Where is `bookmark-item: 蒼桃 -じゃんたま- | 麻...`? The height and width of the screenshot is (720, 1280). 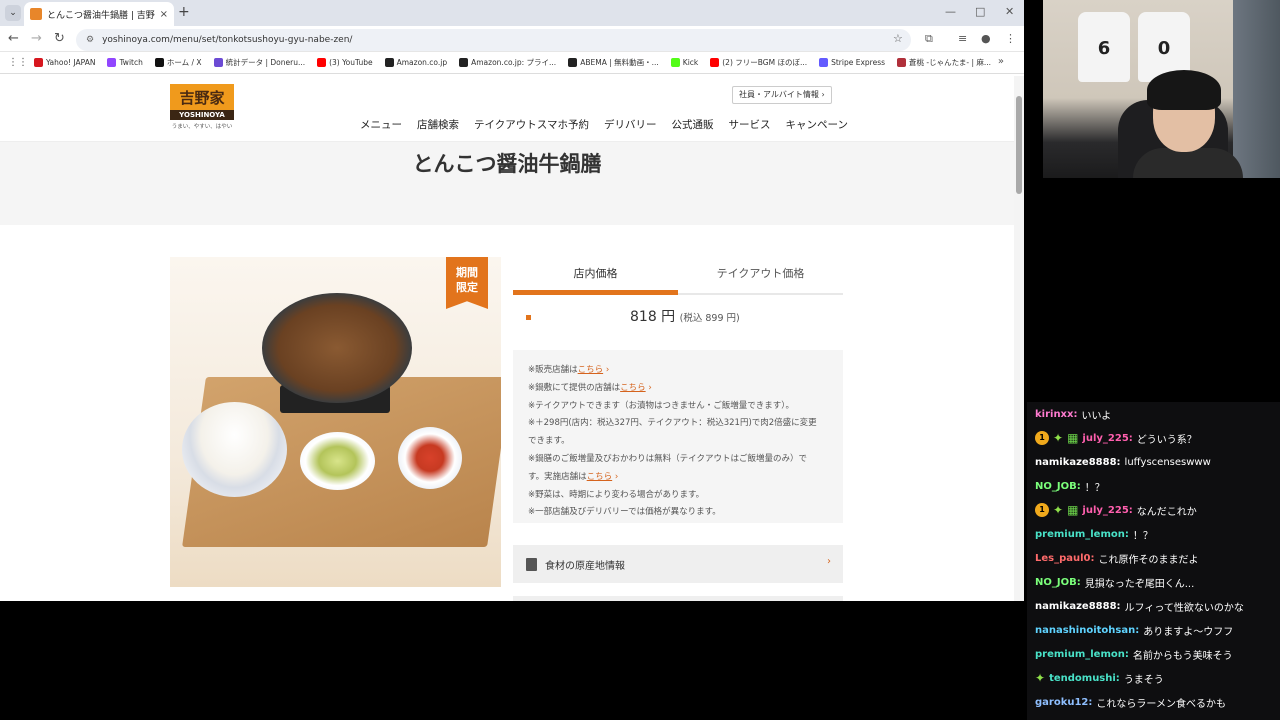 bookmark-item: 蒼桃 -じゃんたま- | 麻... is located at coordinates (944, 62).